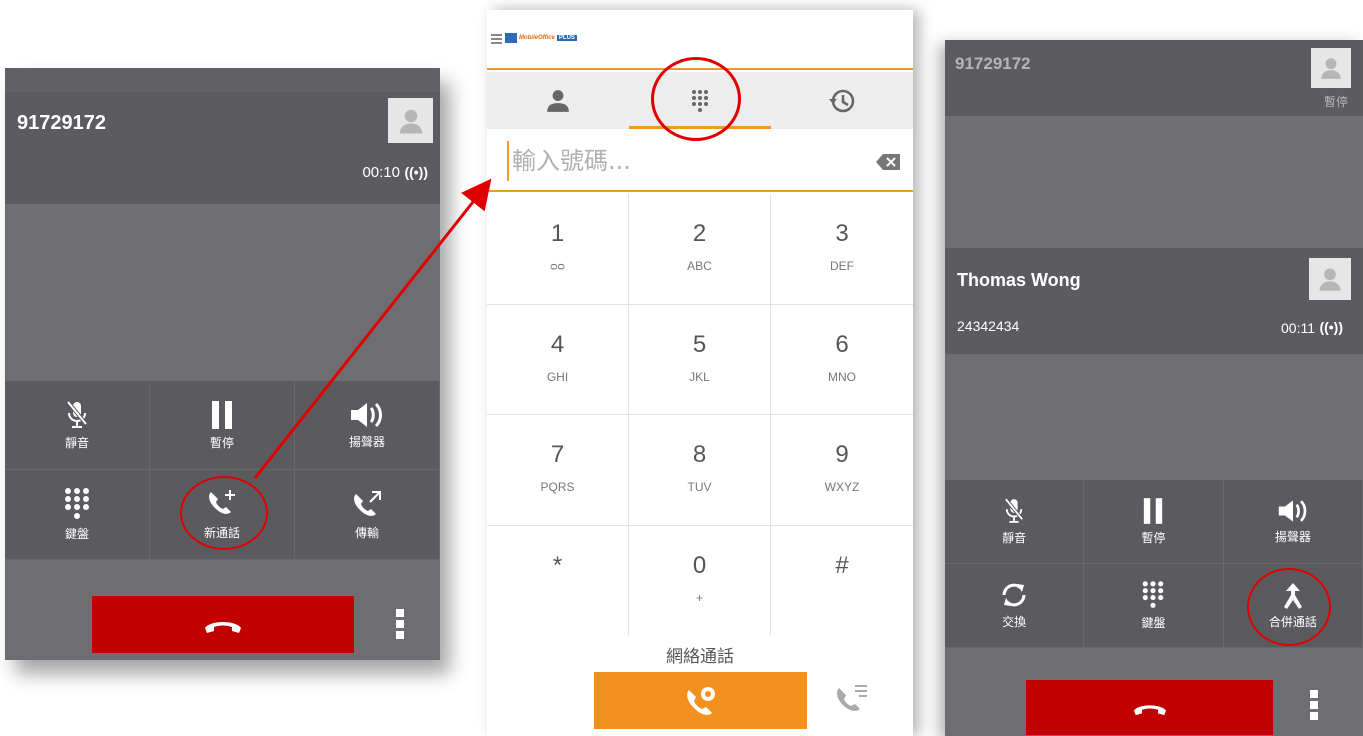  Describe the element at coordinates (557, 344) in the screenshot. I see `key-digit: 4` at that location.